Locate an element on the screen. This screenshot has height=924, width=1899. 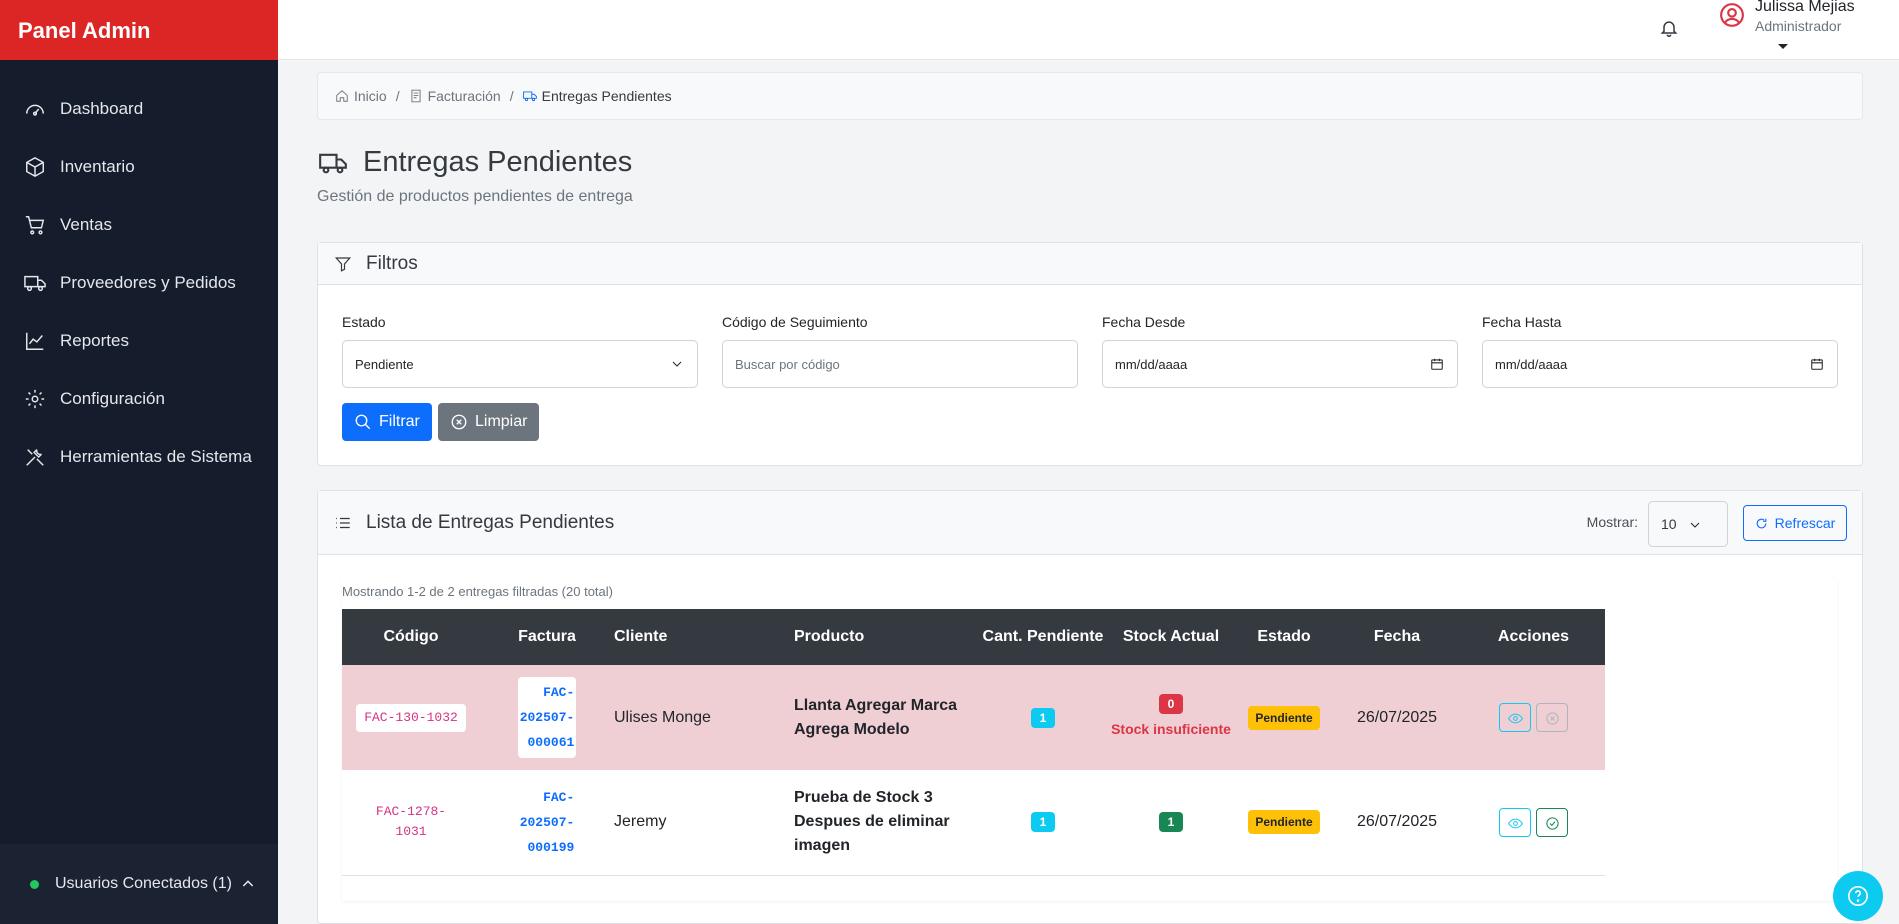
breadcrumb-current: Entregas Pendientes is located at coordinates (606, 96).